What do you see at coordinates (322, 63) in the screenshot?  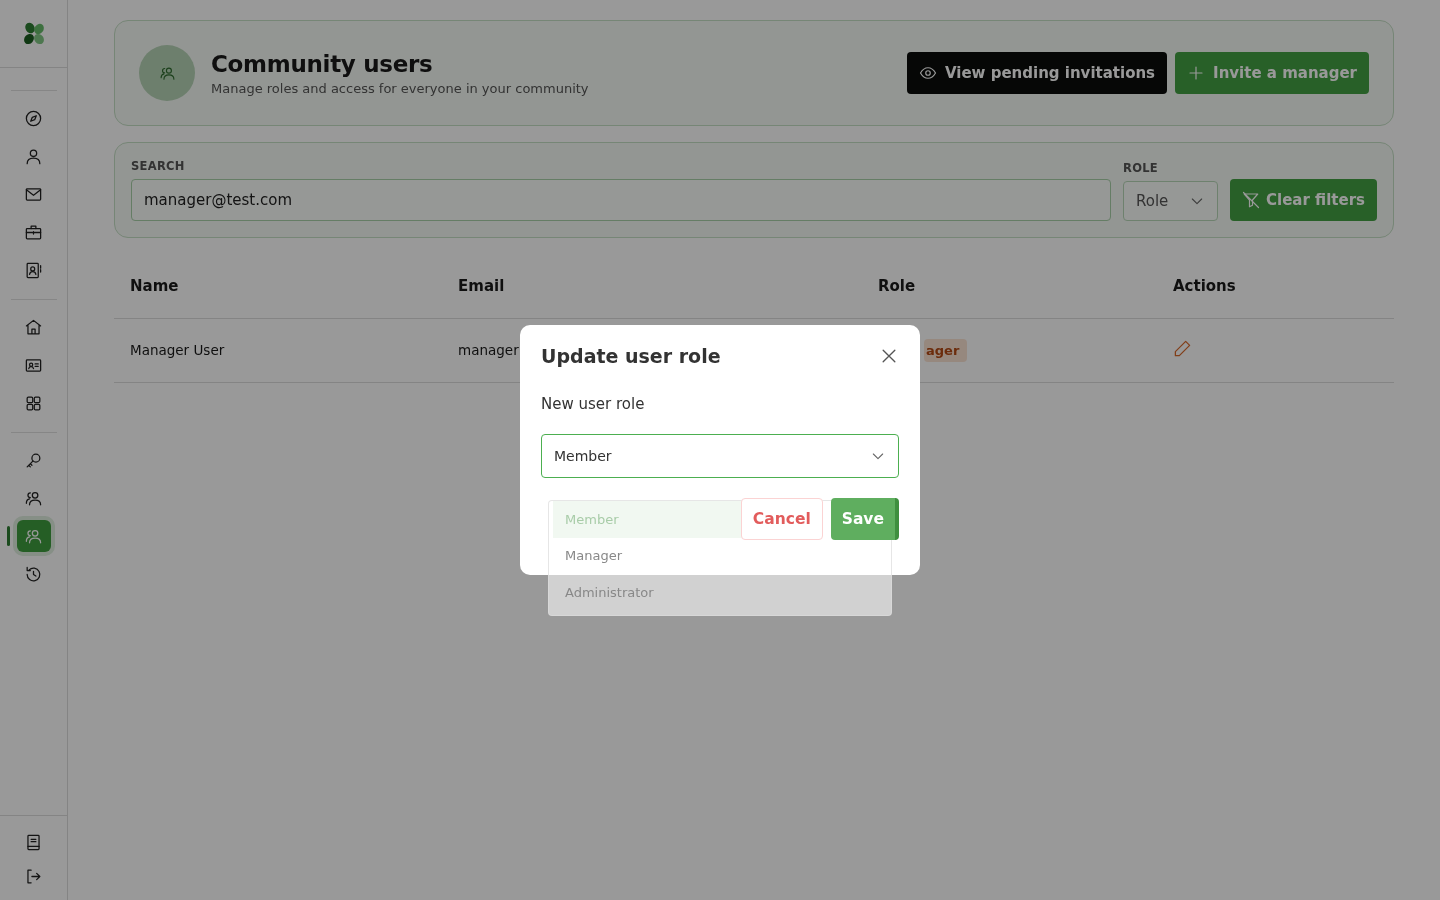 I see `page-title: Community users` at bounding box center [322, 63].